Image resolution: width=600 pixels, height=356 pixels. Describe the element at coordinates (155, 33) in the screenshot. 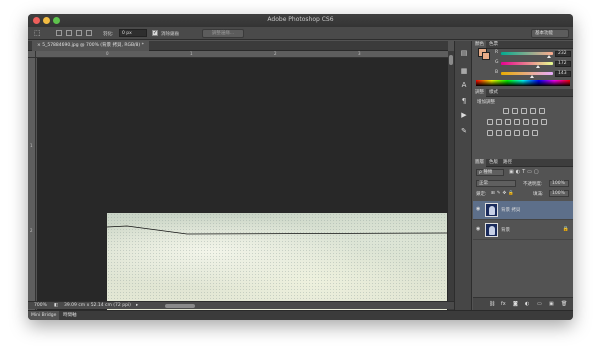

I see `antialias-checkbox: ✓` at that location.